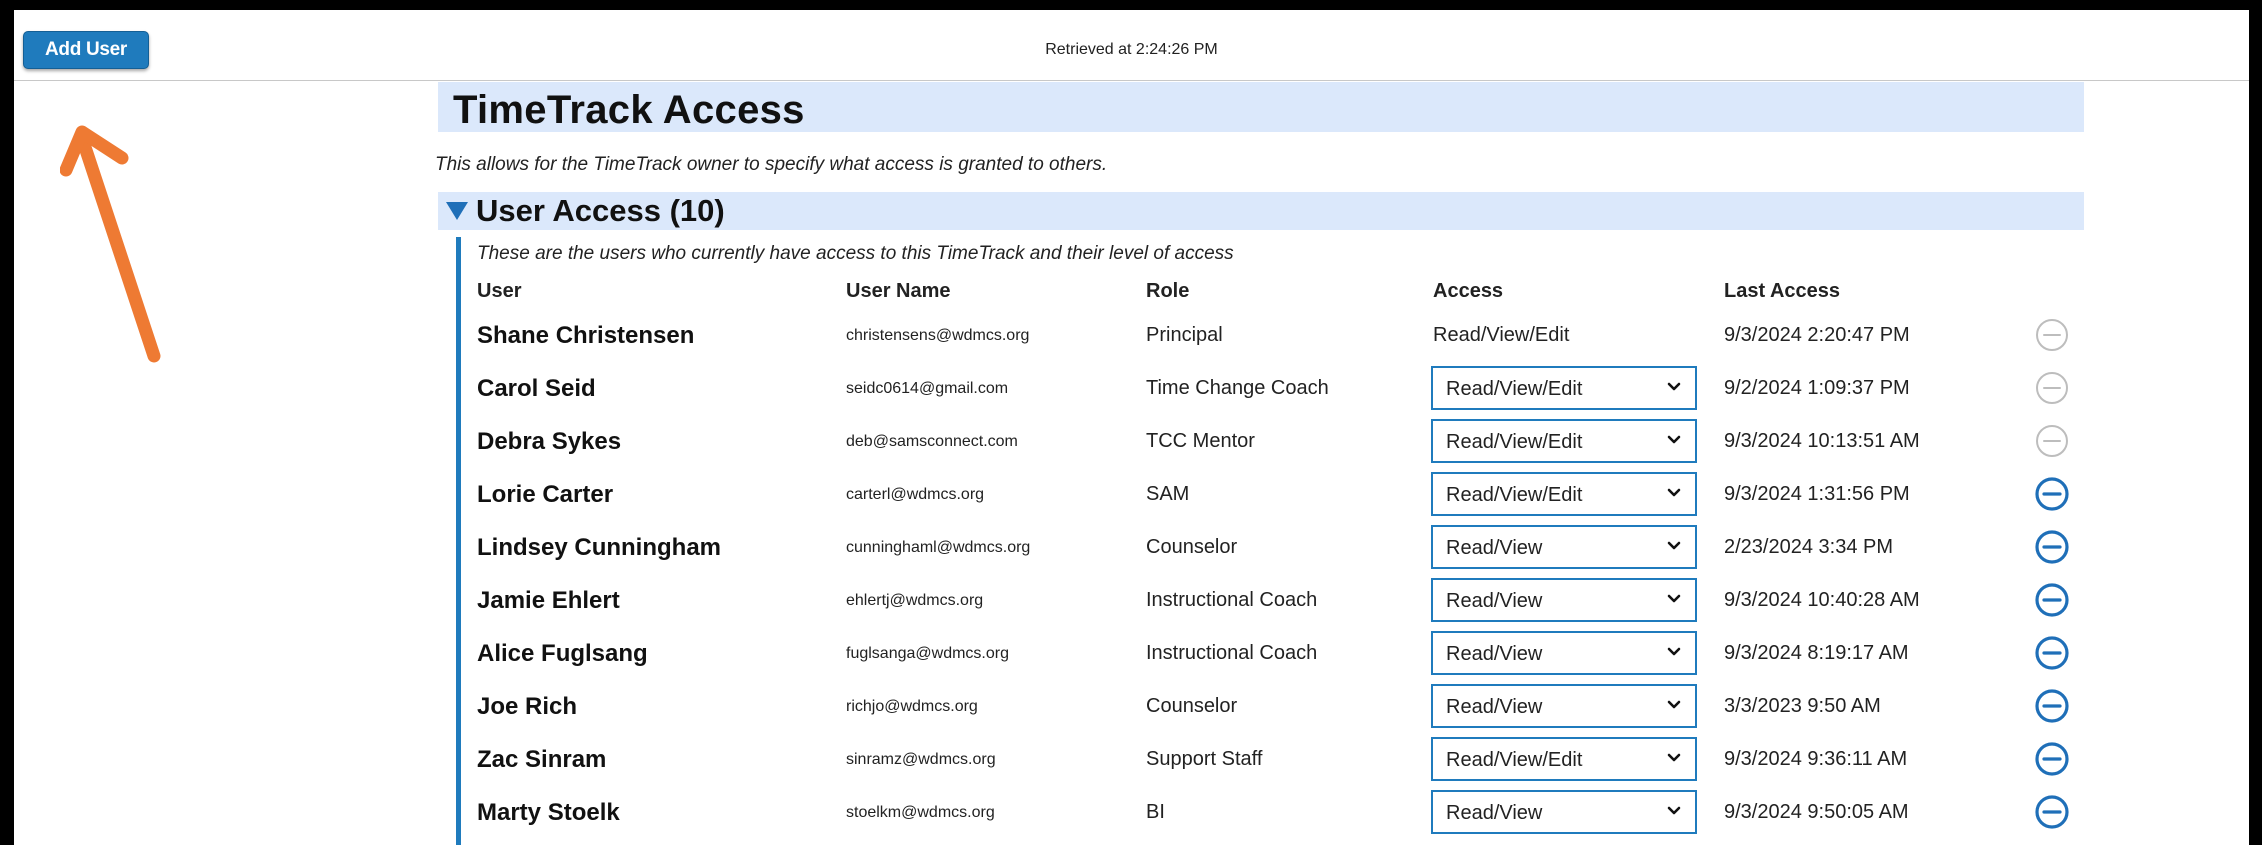 The width and height of the screenshot is (2262, 845). I want to click on column-header-last-access: Last Access, so click(1782, 291).